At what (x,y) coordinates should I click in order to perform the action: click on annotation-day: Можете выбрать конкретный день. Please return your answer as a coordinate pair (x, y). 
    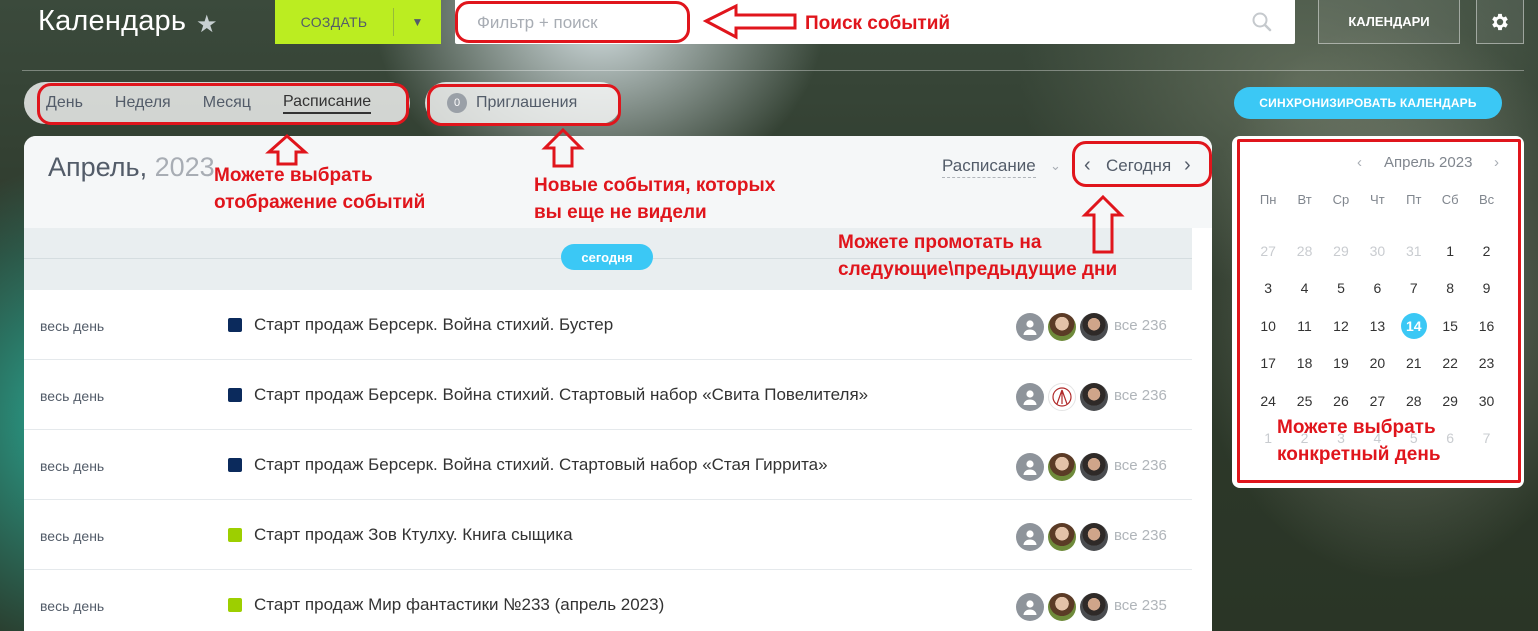
    Looking at the image, I should click on (1359, 441).